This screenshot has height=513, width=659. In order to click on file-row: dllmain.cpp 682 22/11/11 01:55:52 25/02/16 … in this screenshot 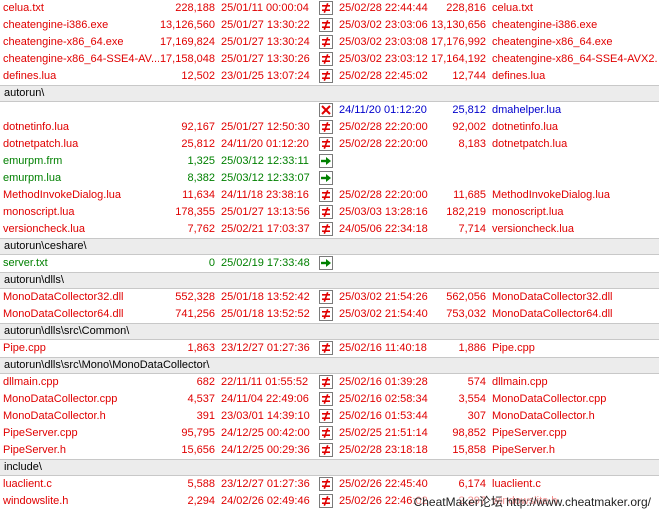, I will do `click(329, 382)`.